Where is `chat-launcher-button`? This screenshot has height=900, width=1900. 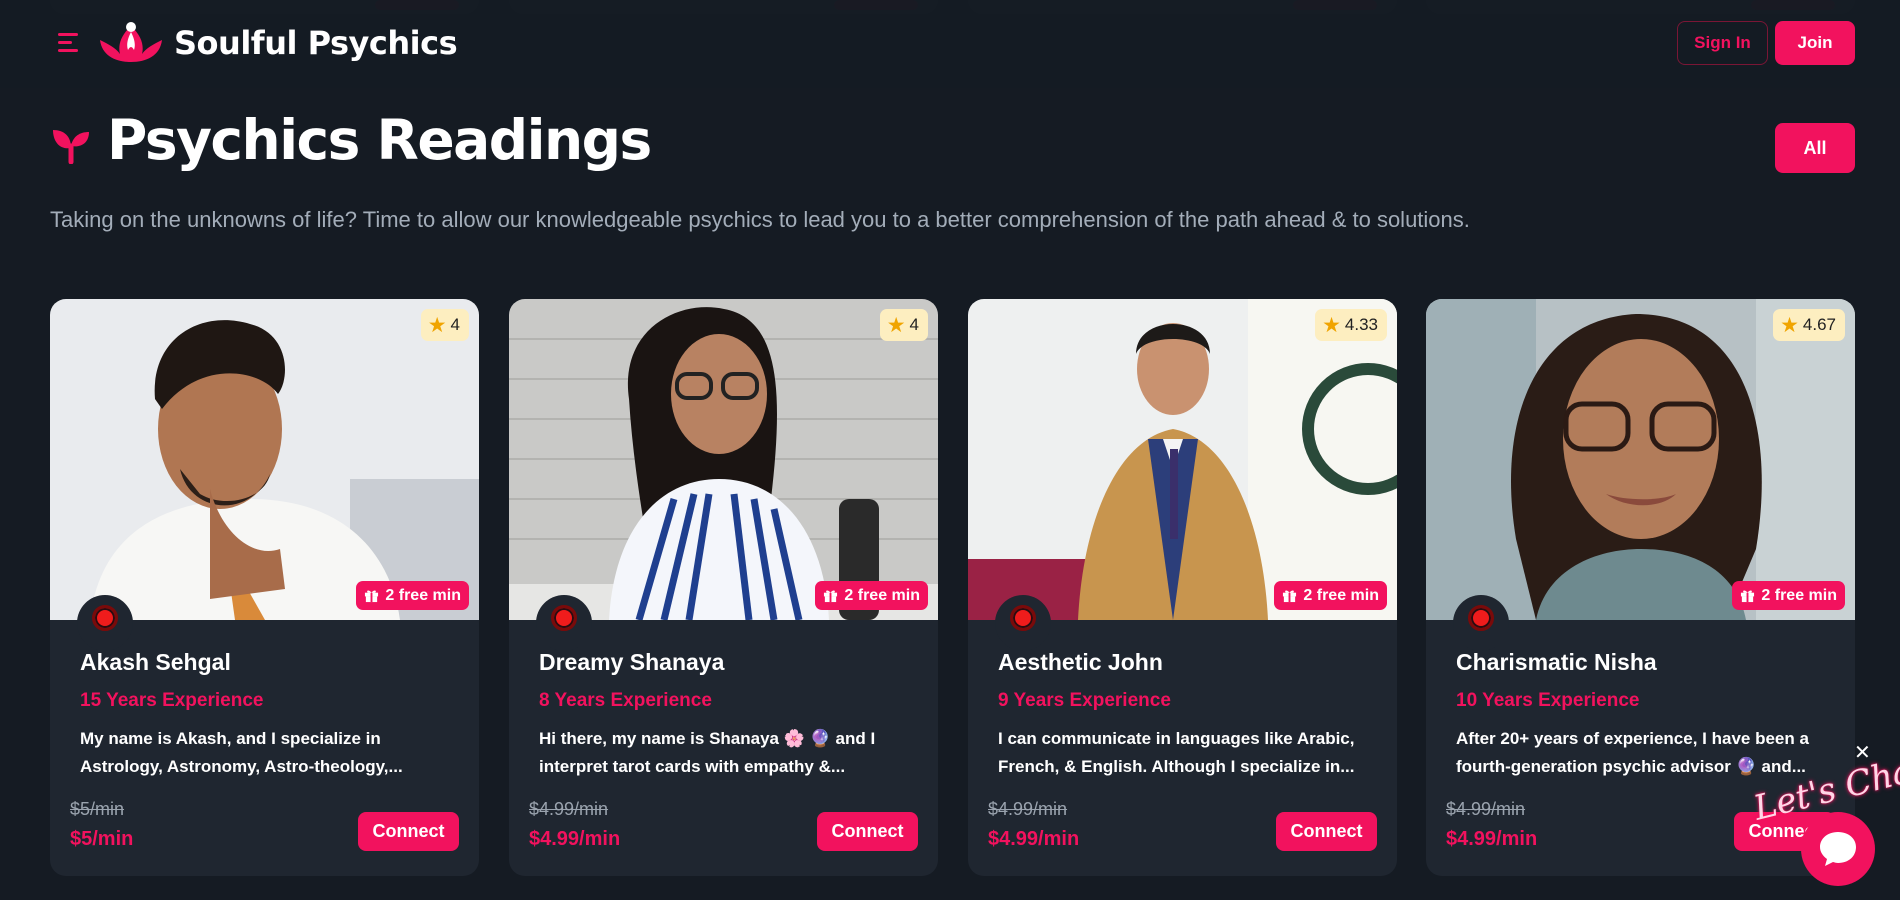
chat-launcher-button is located at coordinates (1838, 849).